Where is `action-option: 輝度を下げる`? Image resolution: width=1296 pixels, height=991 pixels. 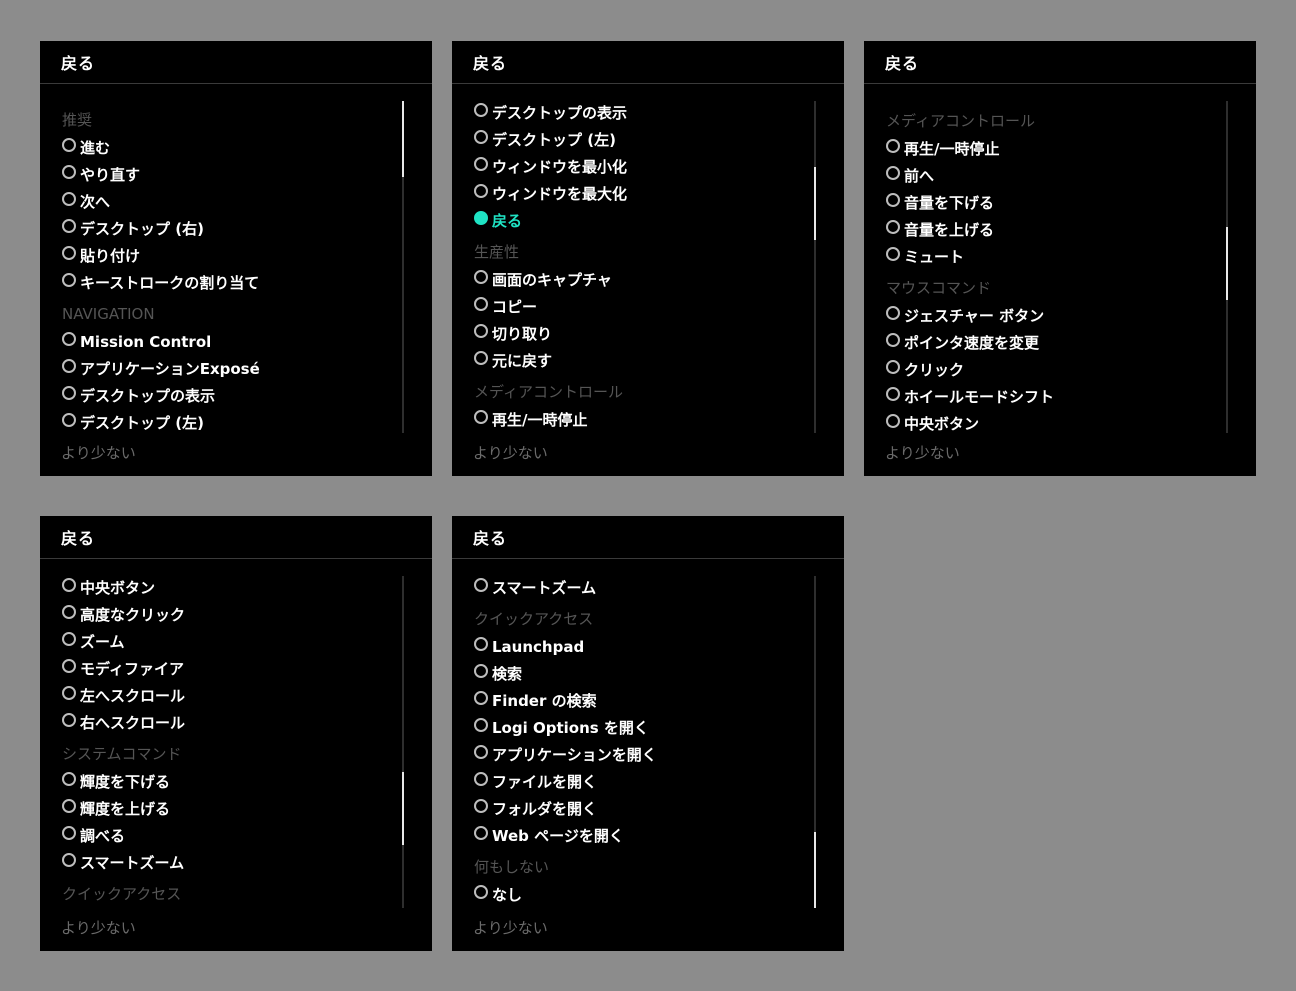 action-option: 輝度を下げる is located at coordinates (227, 781).